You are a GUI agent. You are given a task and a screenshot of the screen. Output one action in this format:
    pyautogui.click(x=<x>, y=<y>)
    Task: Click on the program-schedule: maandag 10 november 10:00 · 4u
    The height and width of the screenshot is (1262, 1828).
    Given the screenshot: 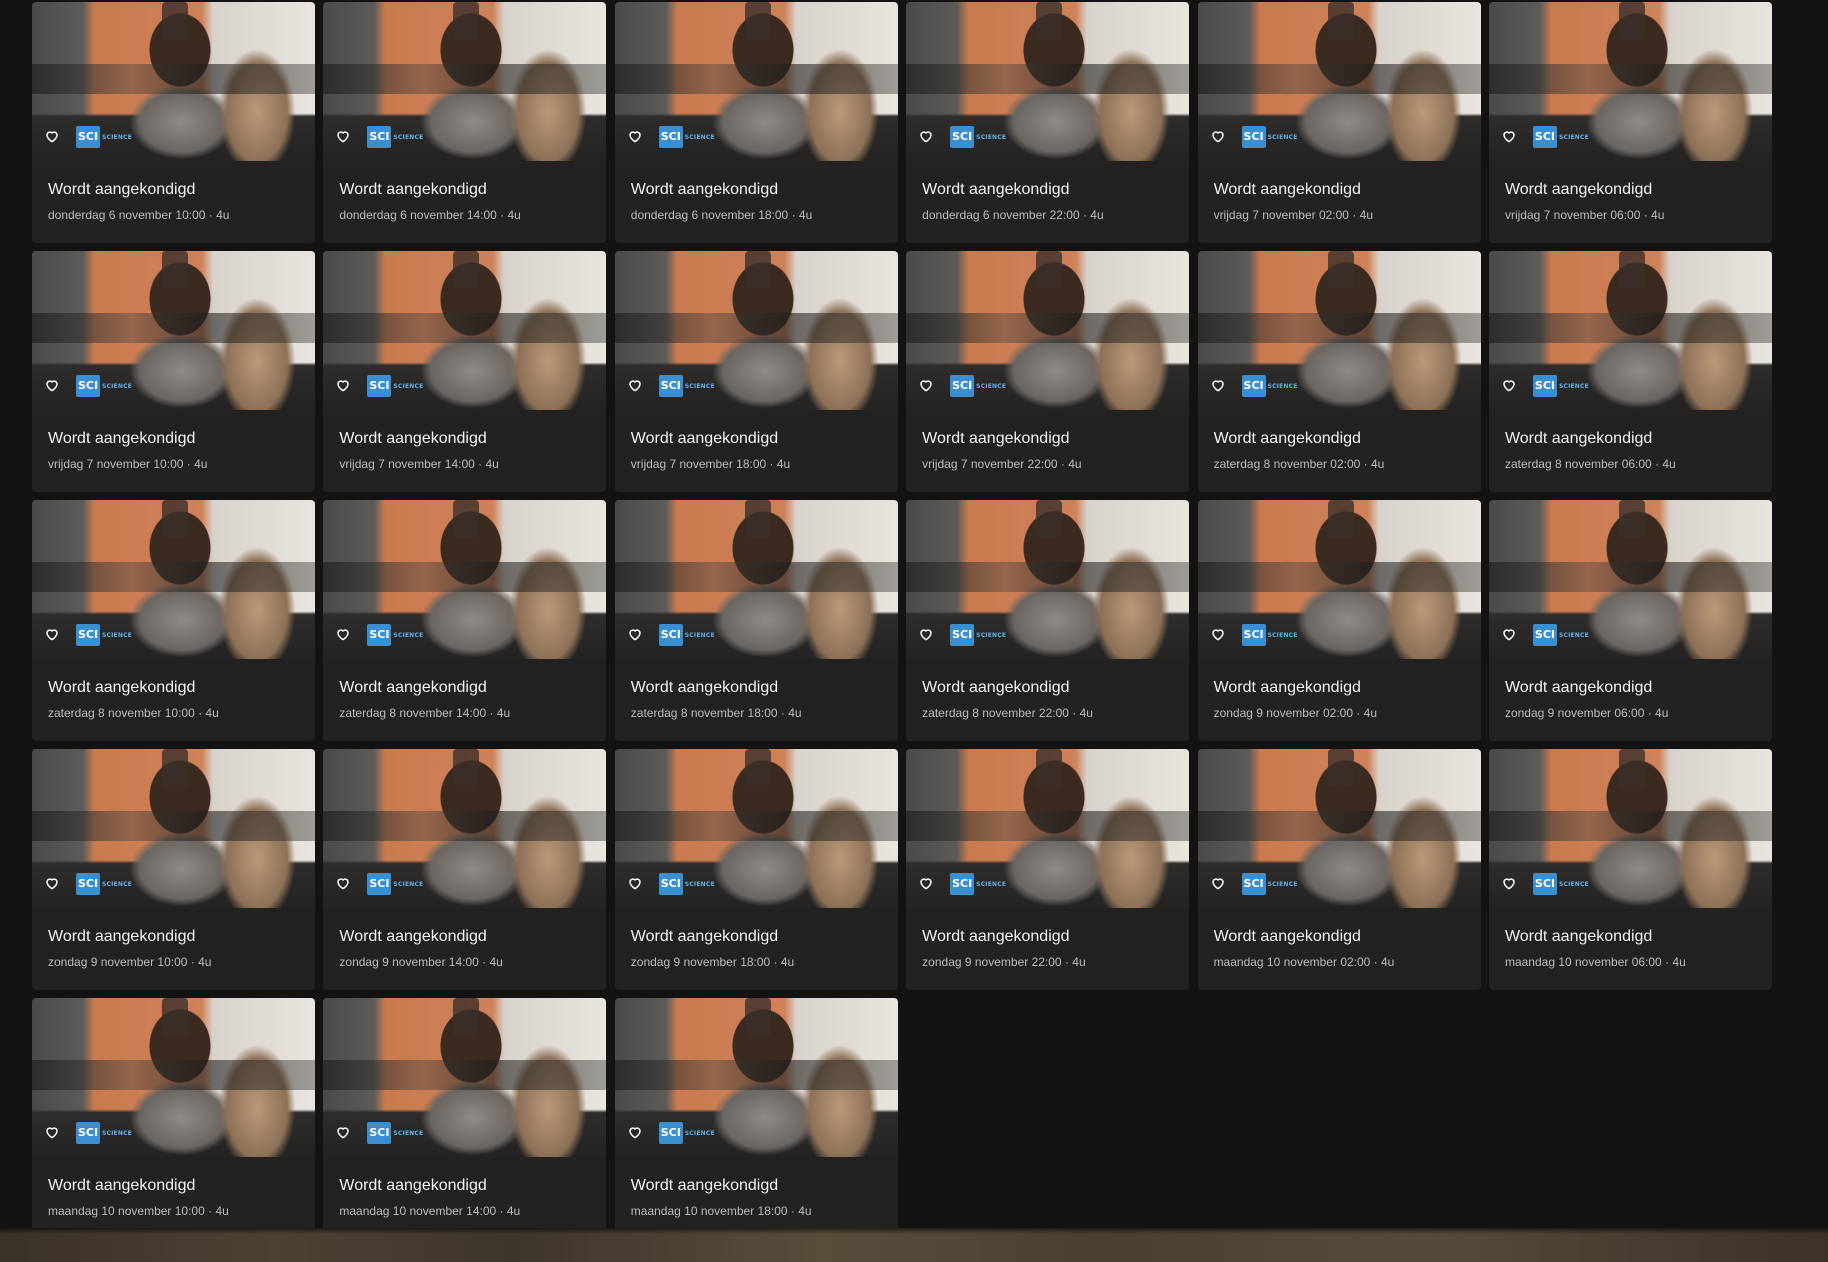 What is the action you would take?
    pyautogui.click(x=138, y=1211)
    